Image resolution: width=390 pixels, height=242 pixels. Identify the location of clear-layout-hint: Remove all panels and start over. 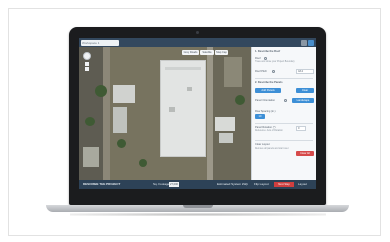
(272, 149).